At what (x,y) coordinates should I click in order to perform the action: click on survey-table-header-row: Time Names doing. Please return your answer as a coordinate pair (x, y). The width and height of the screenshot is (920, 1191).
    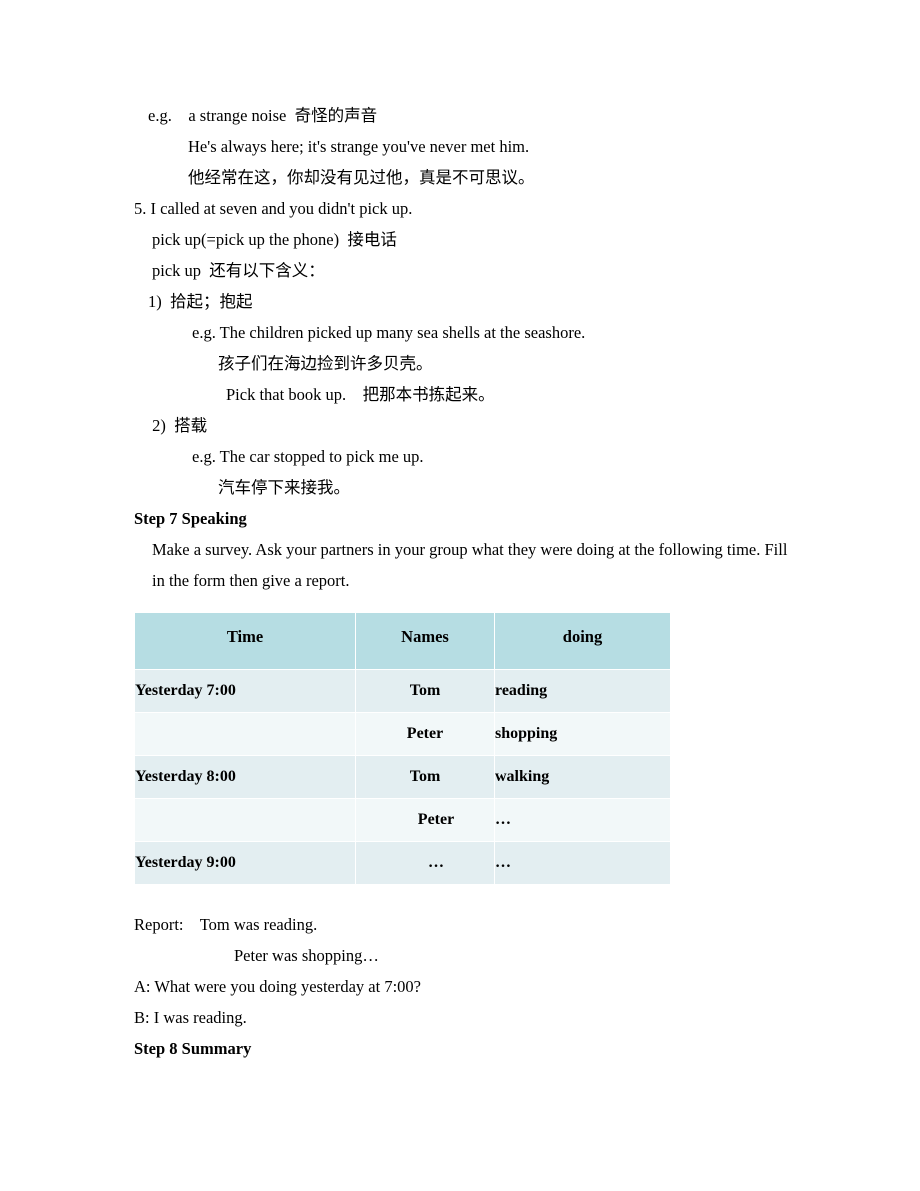
    Looking at the image, I should click on (402, 641).